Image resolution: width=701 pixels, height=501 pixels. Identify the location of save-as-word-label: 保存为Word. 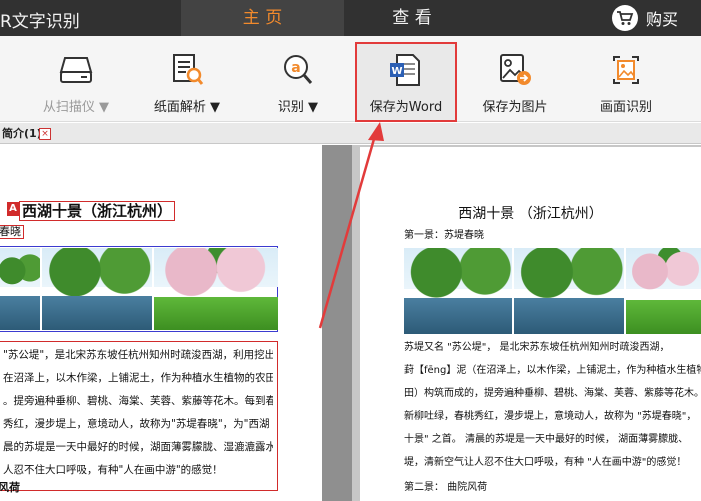
(406, 107).